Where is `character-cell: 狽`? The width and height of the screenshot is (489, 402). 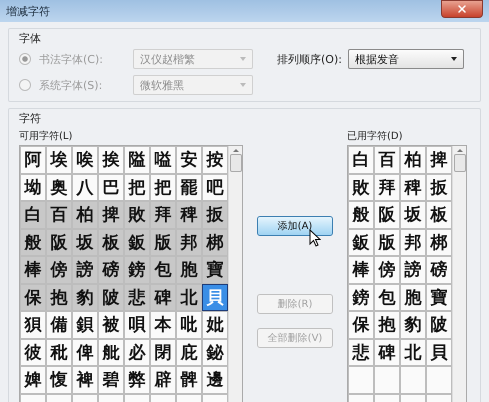
character-cell: 狽 is located at coordinates (33, 324).